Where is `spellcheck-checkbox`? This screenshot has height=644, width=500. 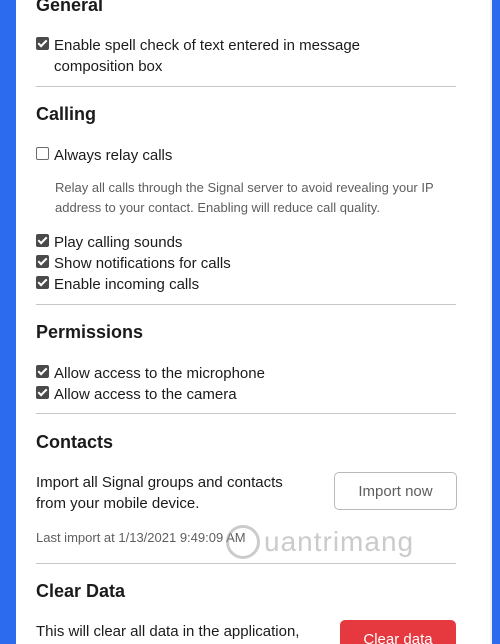
spellcheck-checkbox is located at coordinates (42, 43).